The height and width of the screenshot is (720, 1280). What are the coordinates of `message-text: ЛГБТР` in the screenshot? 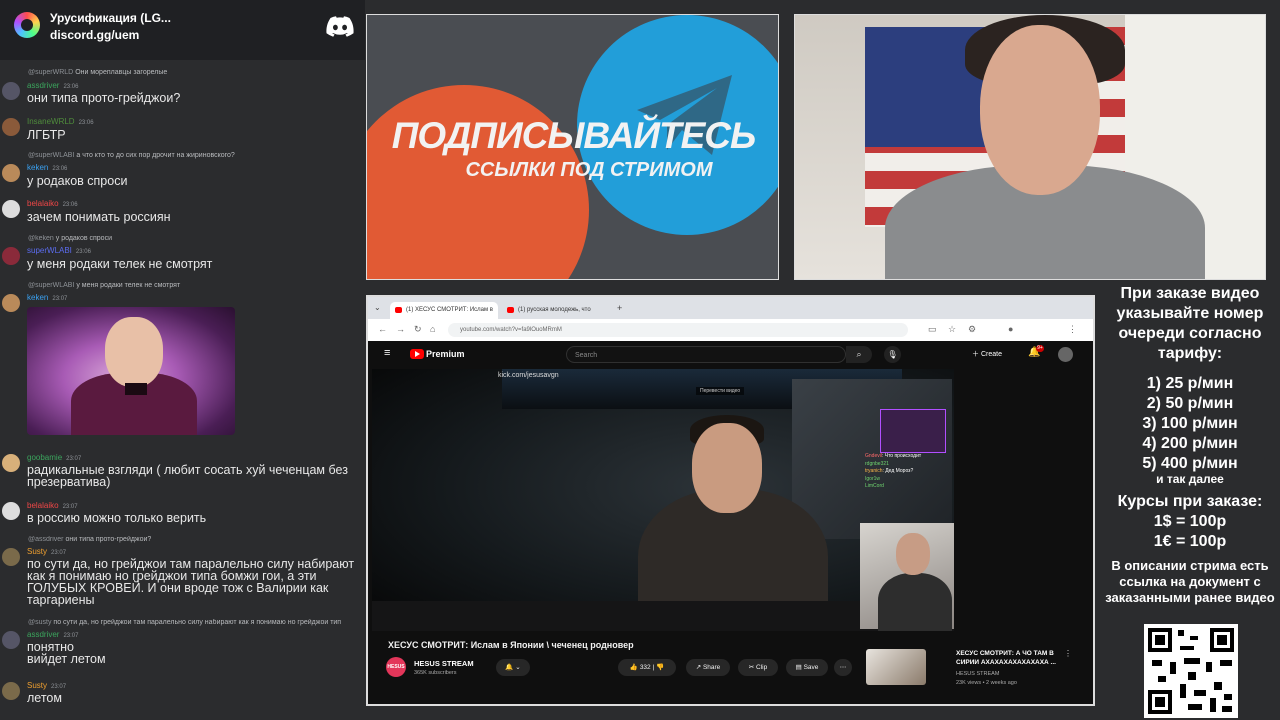 It's located at (46, 135).